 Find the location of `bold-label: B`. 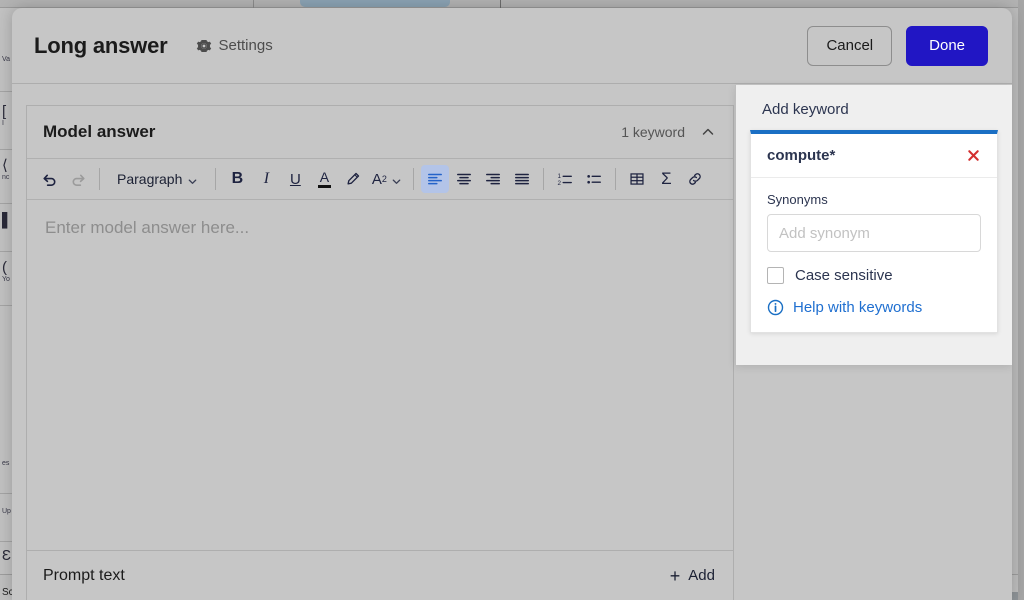

bold-label: B is located at coordinates (237, 178).